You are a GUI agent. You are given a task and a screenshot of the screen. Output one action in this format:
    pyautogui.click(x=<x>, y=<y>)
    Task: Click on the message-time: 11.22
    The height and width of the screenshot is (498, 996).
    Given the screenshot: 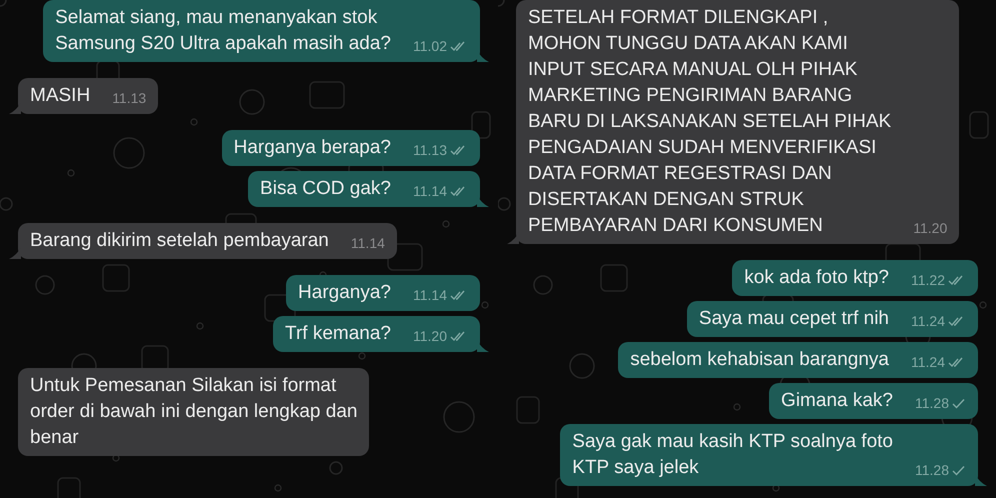 What is the action you would take?
    pyautogui.click(x=928, y=280)
    